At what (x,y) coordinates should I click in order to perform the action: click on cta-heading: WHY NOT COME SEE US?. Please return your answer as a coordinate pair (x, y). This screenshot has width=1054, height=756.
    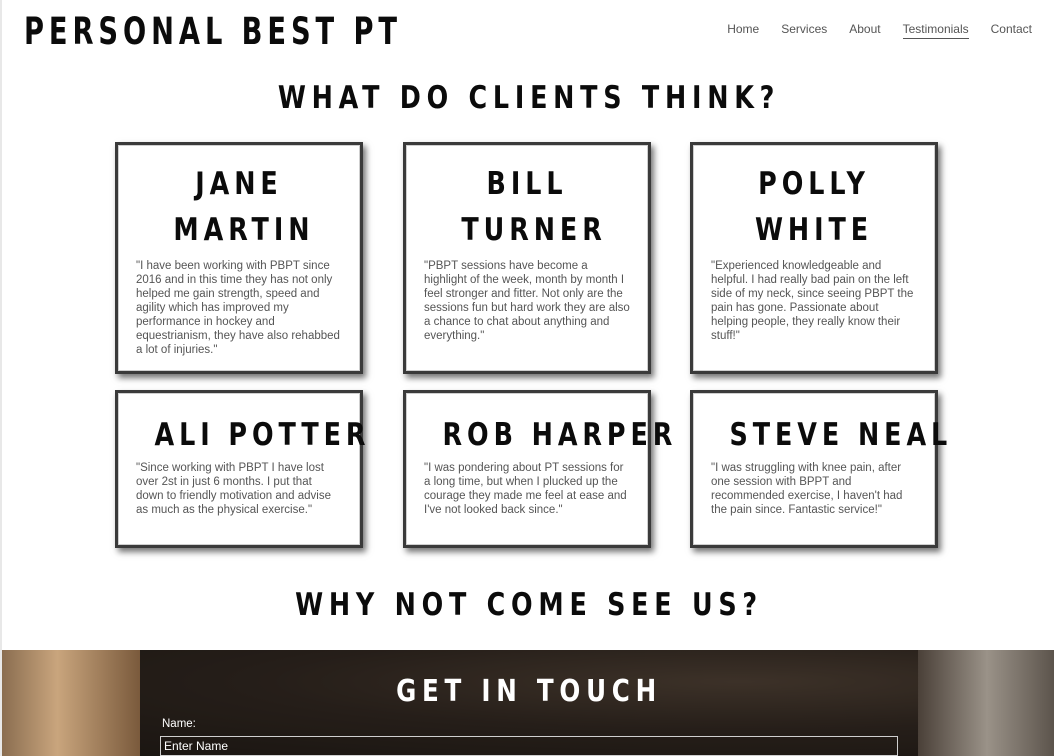
    Looking at the image, I should click on (529, 605).